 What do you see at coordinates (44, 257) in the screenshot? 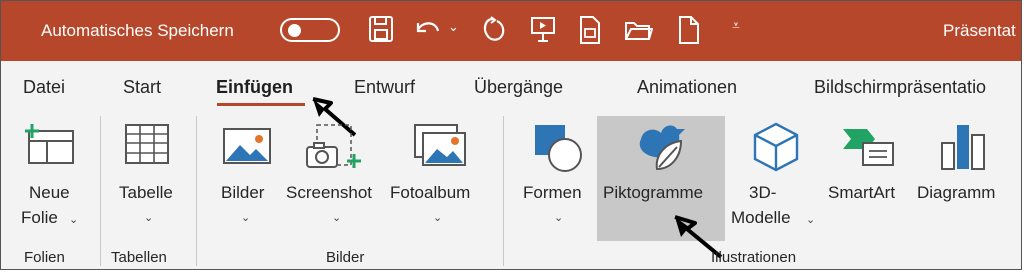
I see `group-label-folien: Folien` at bounding box center [44, 257].